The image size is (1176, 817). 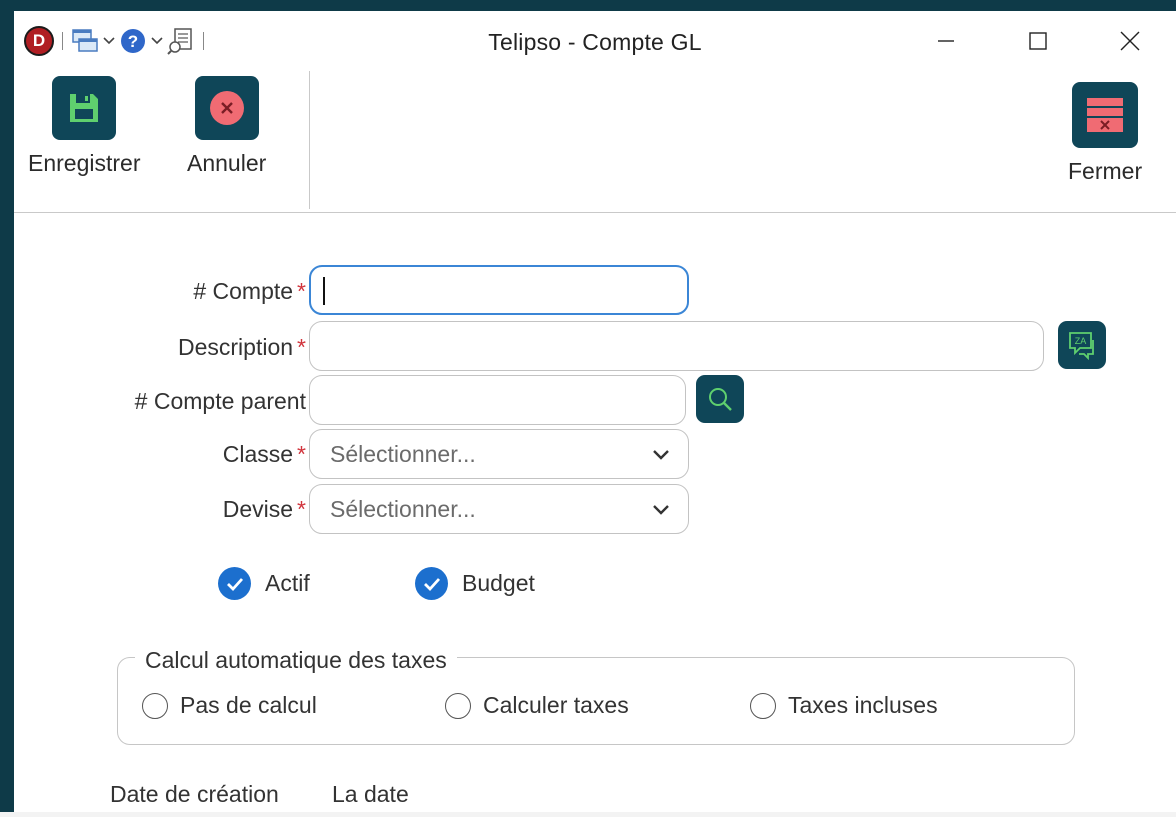 What do you see at coordinates (7, 408) in the screenshot?
I see `window-frame-left` at bounding box center [7, 408].